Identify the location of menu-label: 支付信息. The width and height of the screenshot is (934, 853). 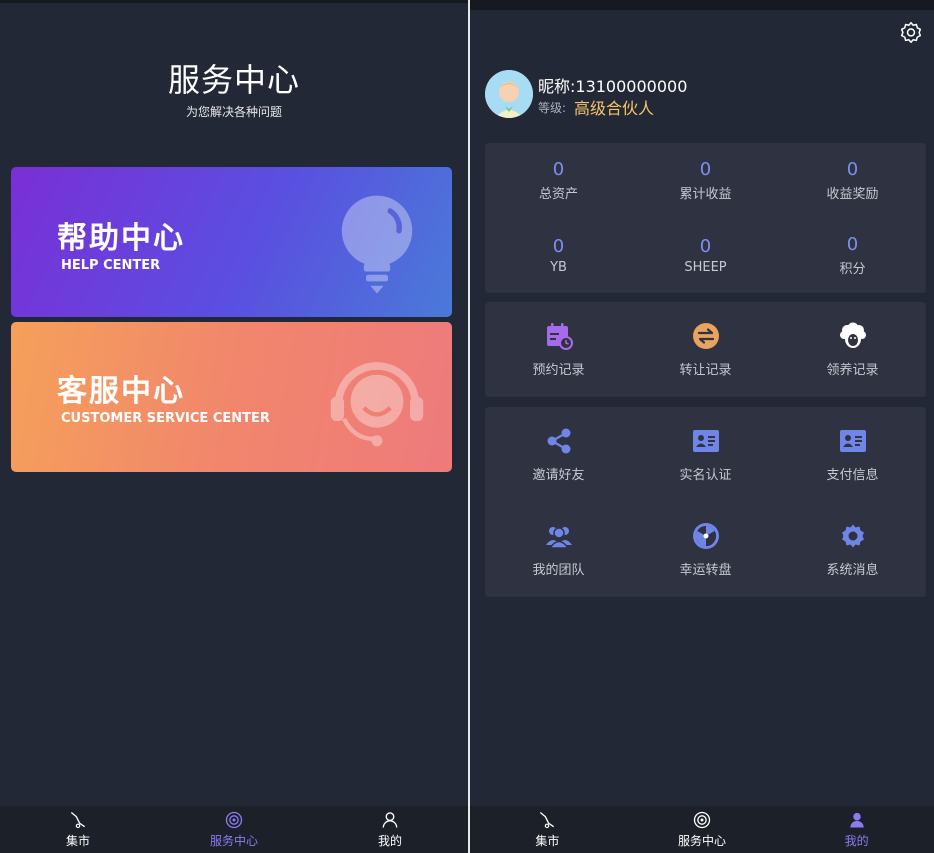
(852, 475).